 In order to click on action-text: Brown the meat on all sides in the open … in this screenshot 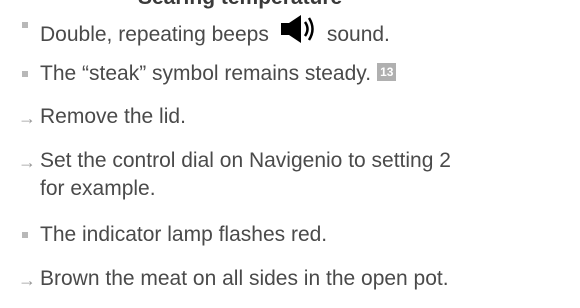, I will do `click(244, 278)`.